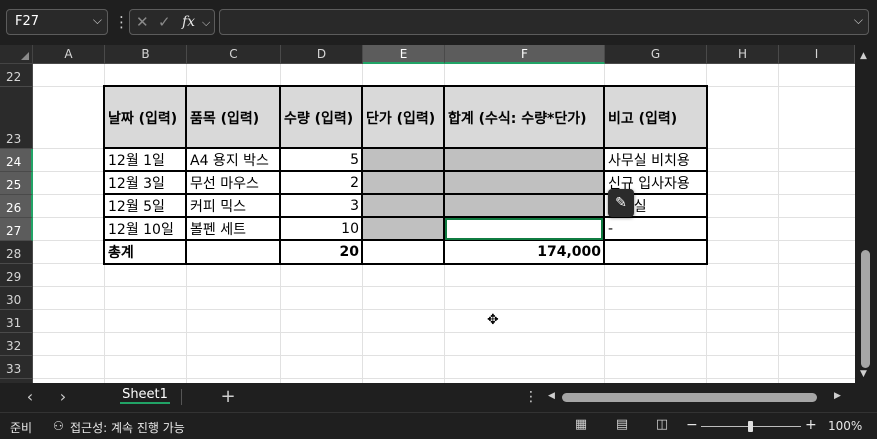 Image resolution: width=877 pixels, height=439 pixels. Describe the element at coordinates (63, 397) in the screenshot. I see `next-sheet-button: ›` at that location.